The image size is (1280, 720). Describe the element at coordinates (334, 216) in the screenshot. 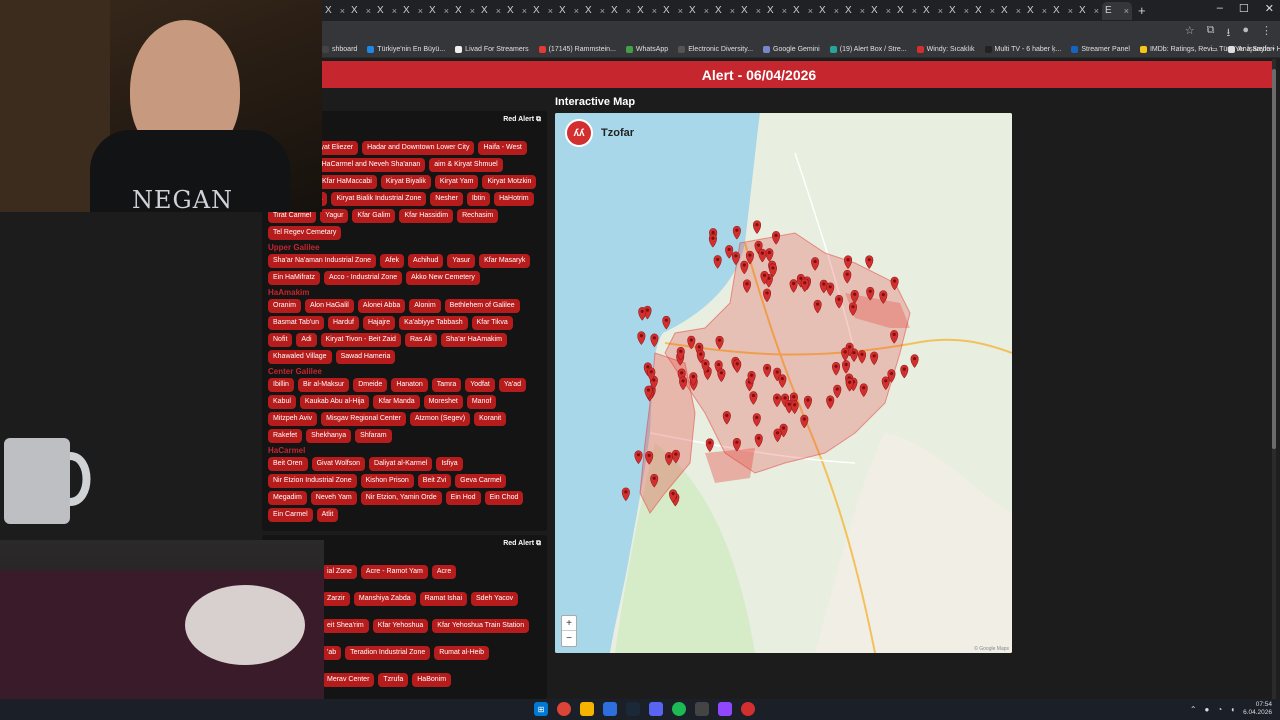

I see `alert-location-chip: Yagur` at that location.